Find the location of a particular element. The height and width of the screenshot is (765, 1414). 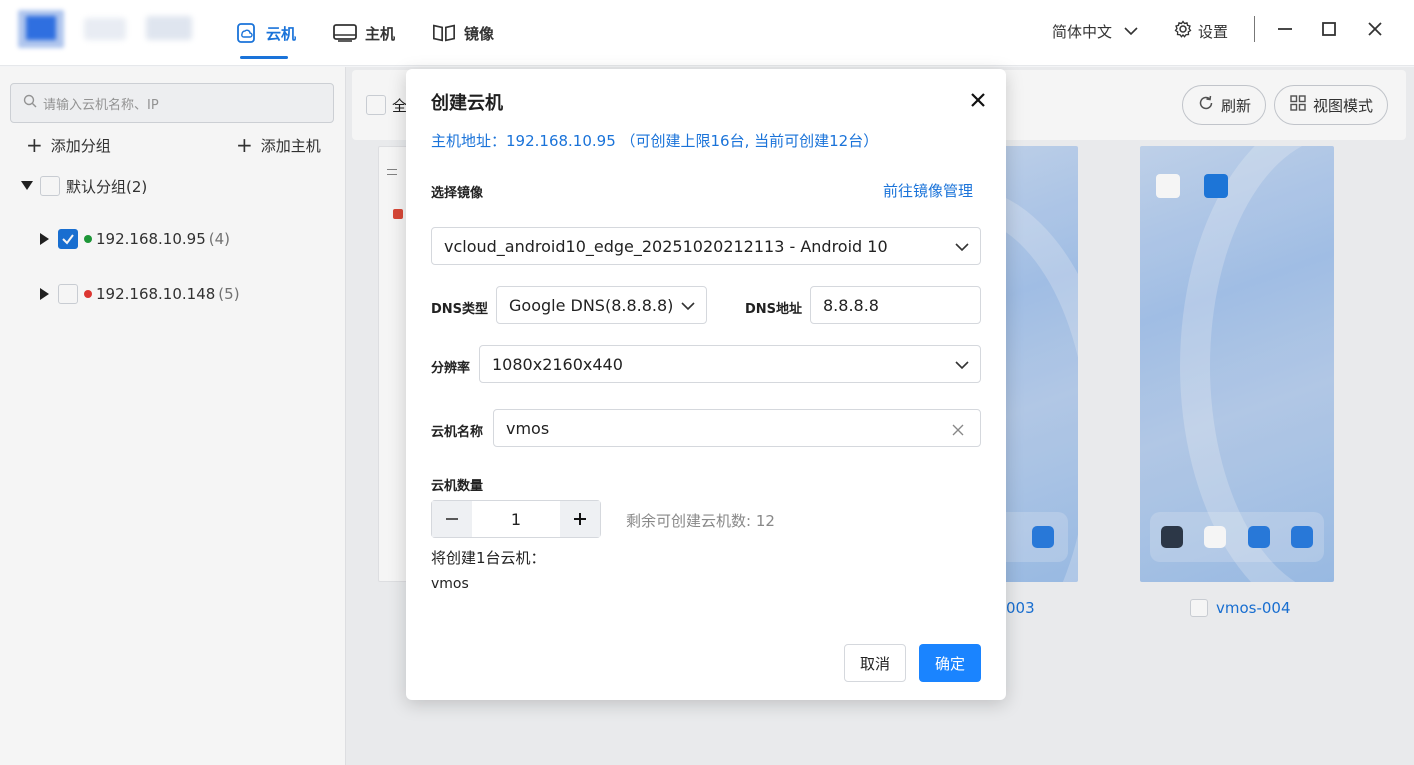

settings-label: 设置 is located at coordinates (1213, 31).